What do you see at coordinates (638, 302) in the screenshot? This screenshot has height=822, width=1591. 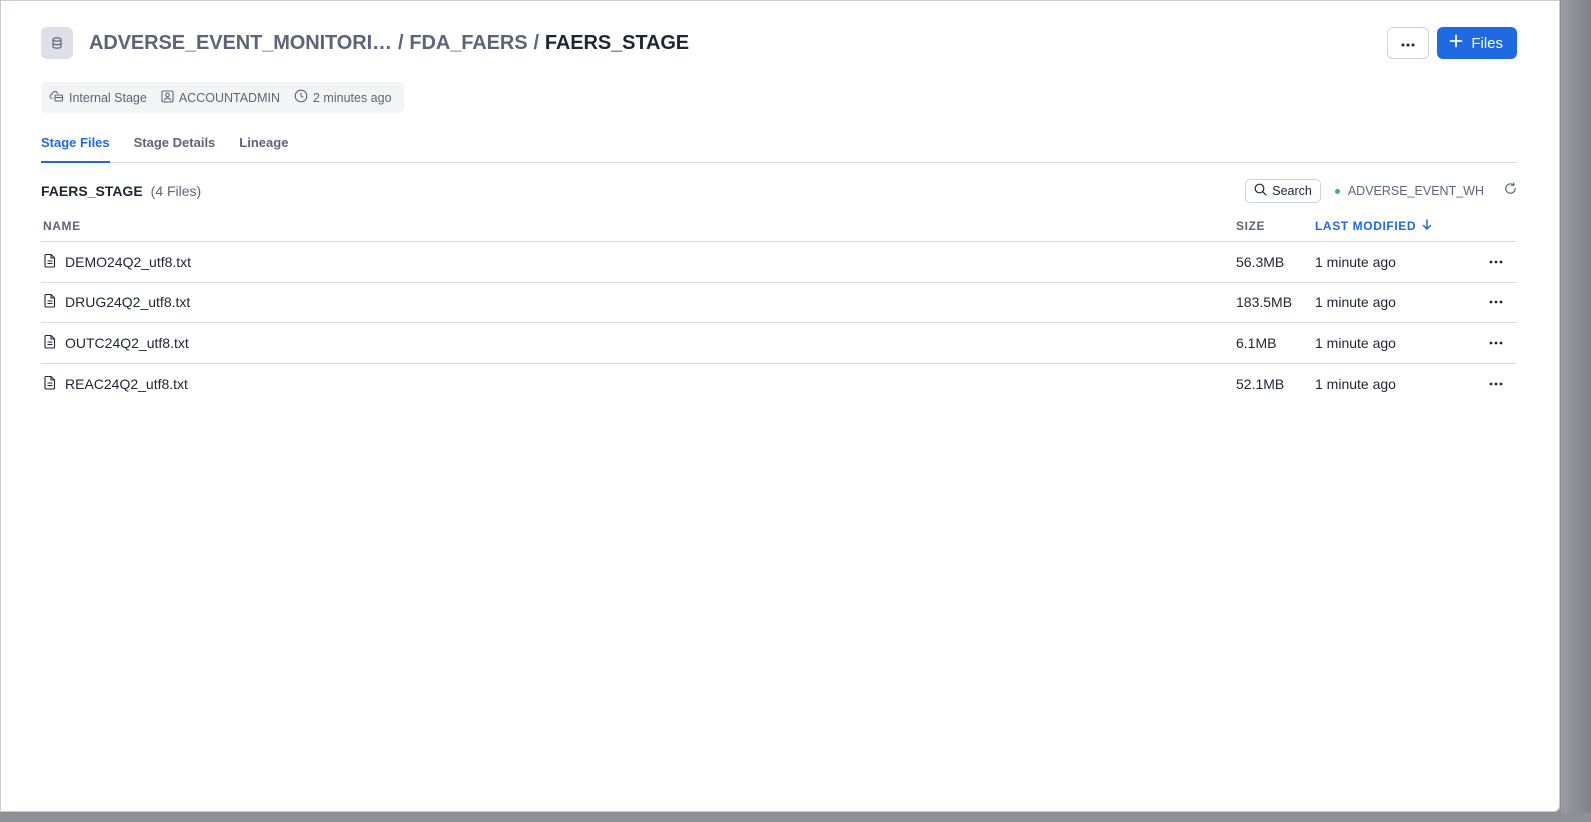 I see `file-name-cell: DRUG24Q2_utf8.txt` at bounding box center [638, 302].